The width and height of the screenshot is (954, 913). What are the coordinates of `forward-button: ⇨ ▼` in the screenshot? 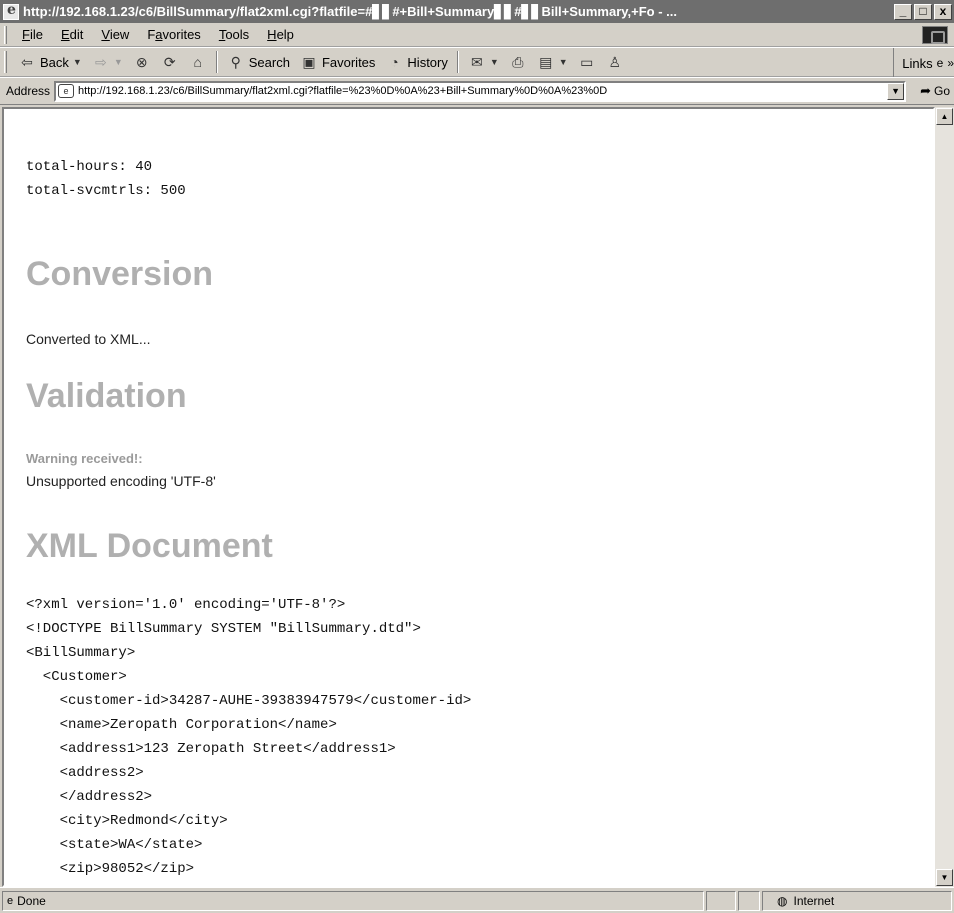 It's located at (107, 62).